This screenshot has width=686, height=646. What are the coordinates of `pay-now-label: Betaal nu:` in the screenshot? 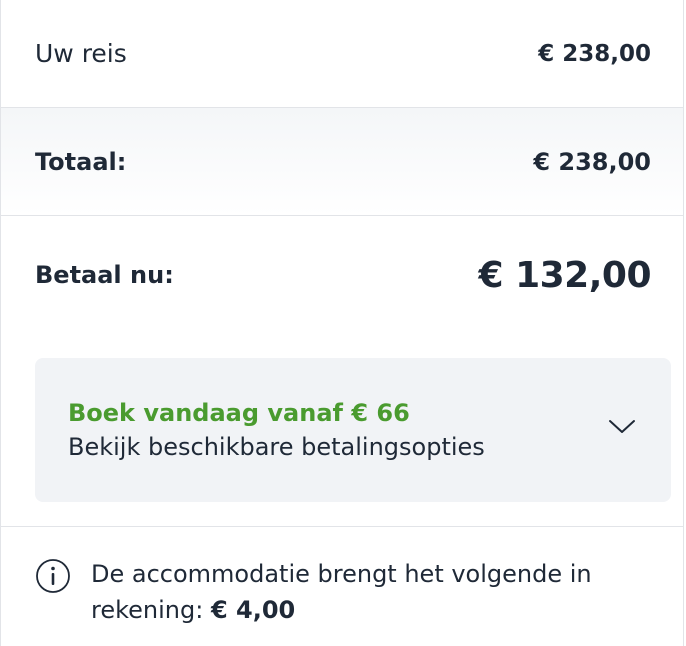 It's located at (104, 275).